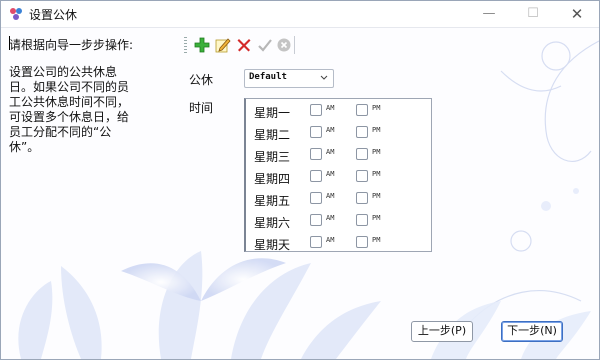  Describe the element at coordinates (338, 154) in the screenshot. I see `schedule-row: 星期三 AM PM` at that location.